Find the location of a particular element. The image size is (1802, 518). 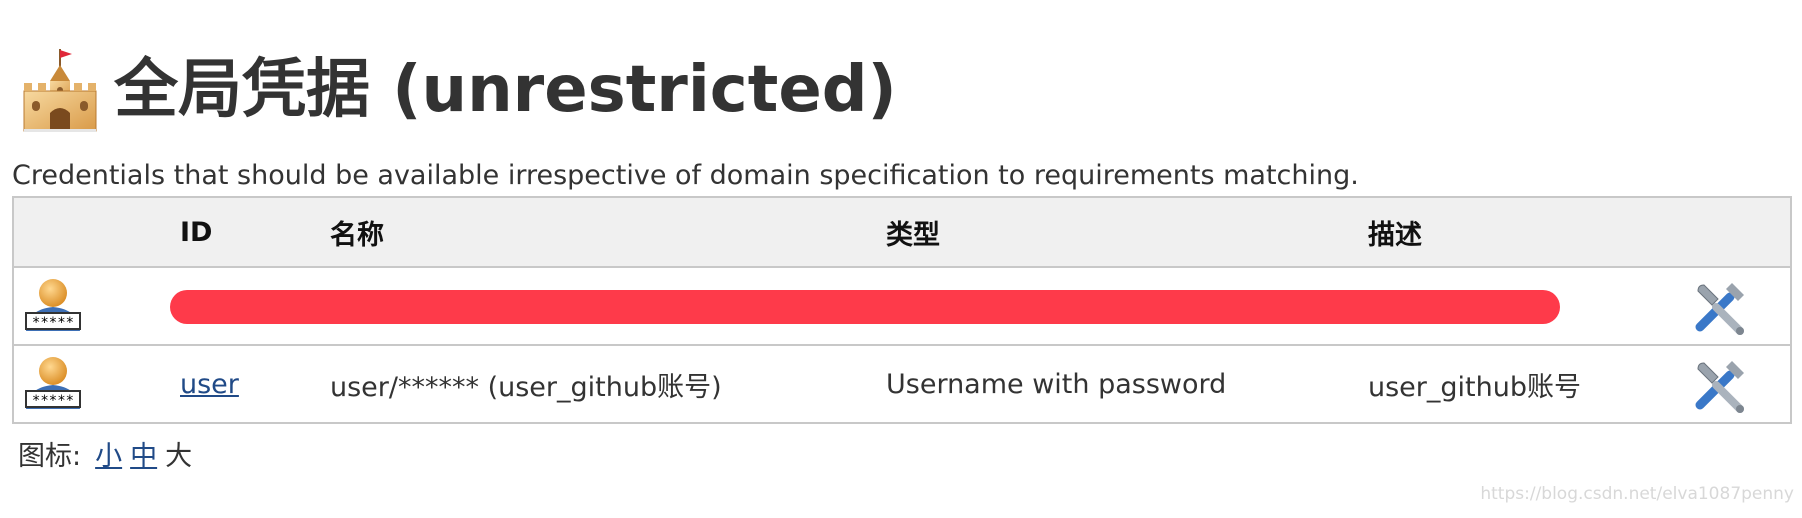

table-row: ***** is located at coordinates (902, 307).